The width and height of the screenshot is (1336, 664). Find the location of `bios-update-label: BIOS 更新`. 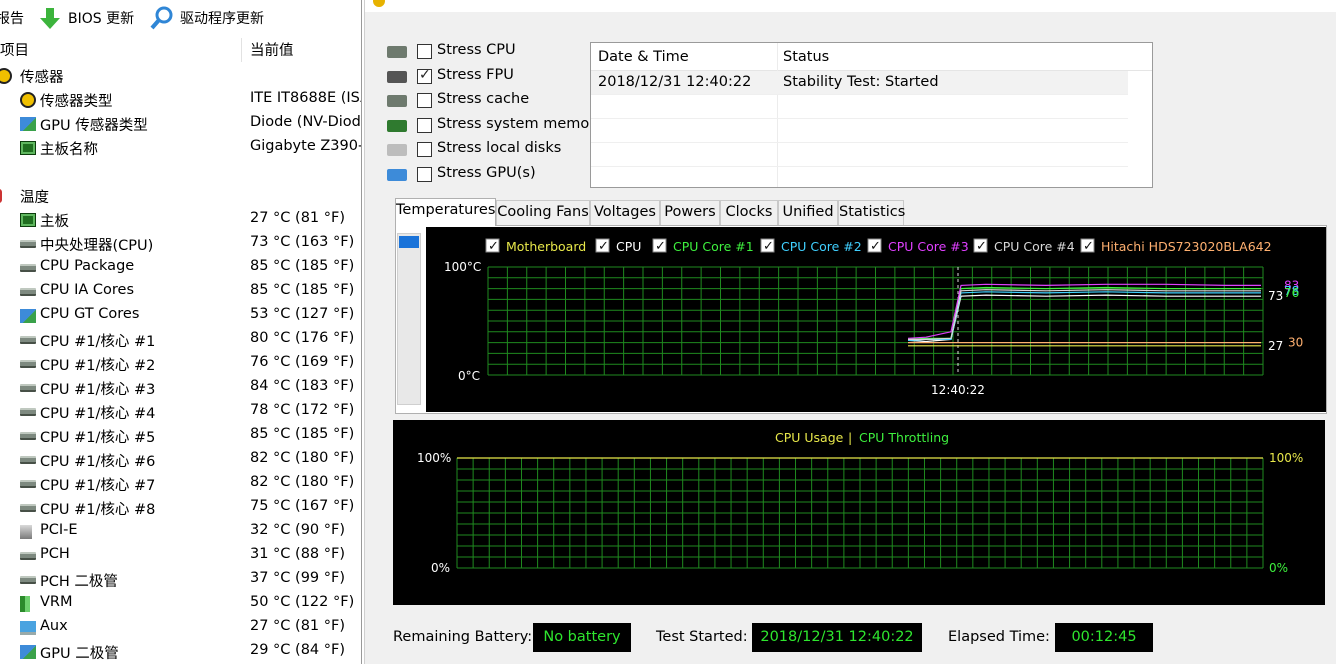

bios-update-label: BIOS 更新 is located at coordinates (101, 19).